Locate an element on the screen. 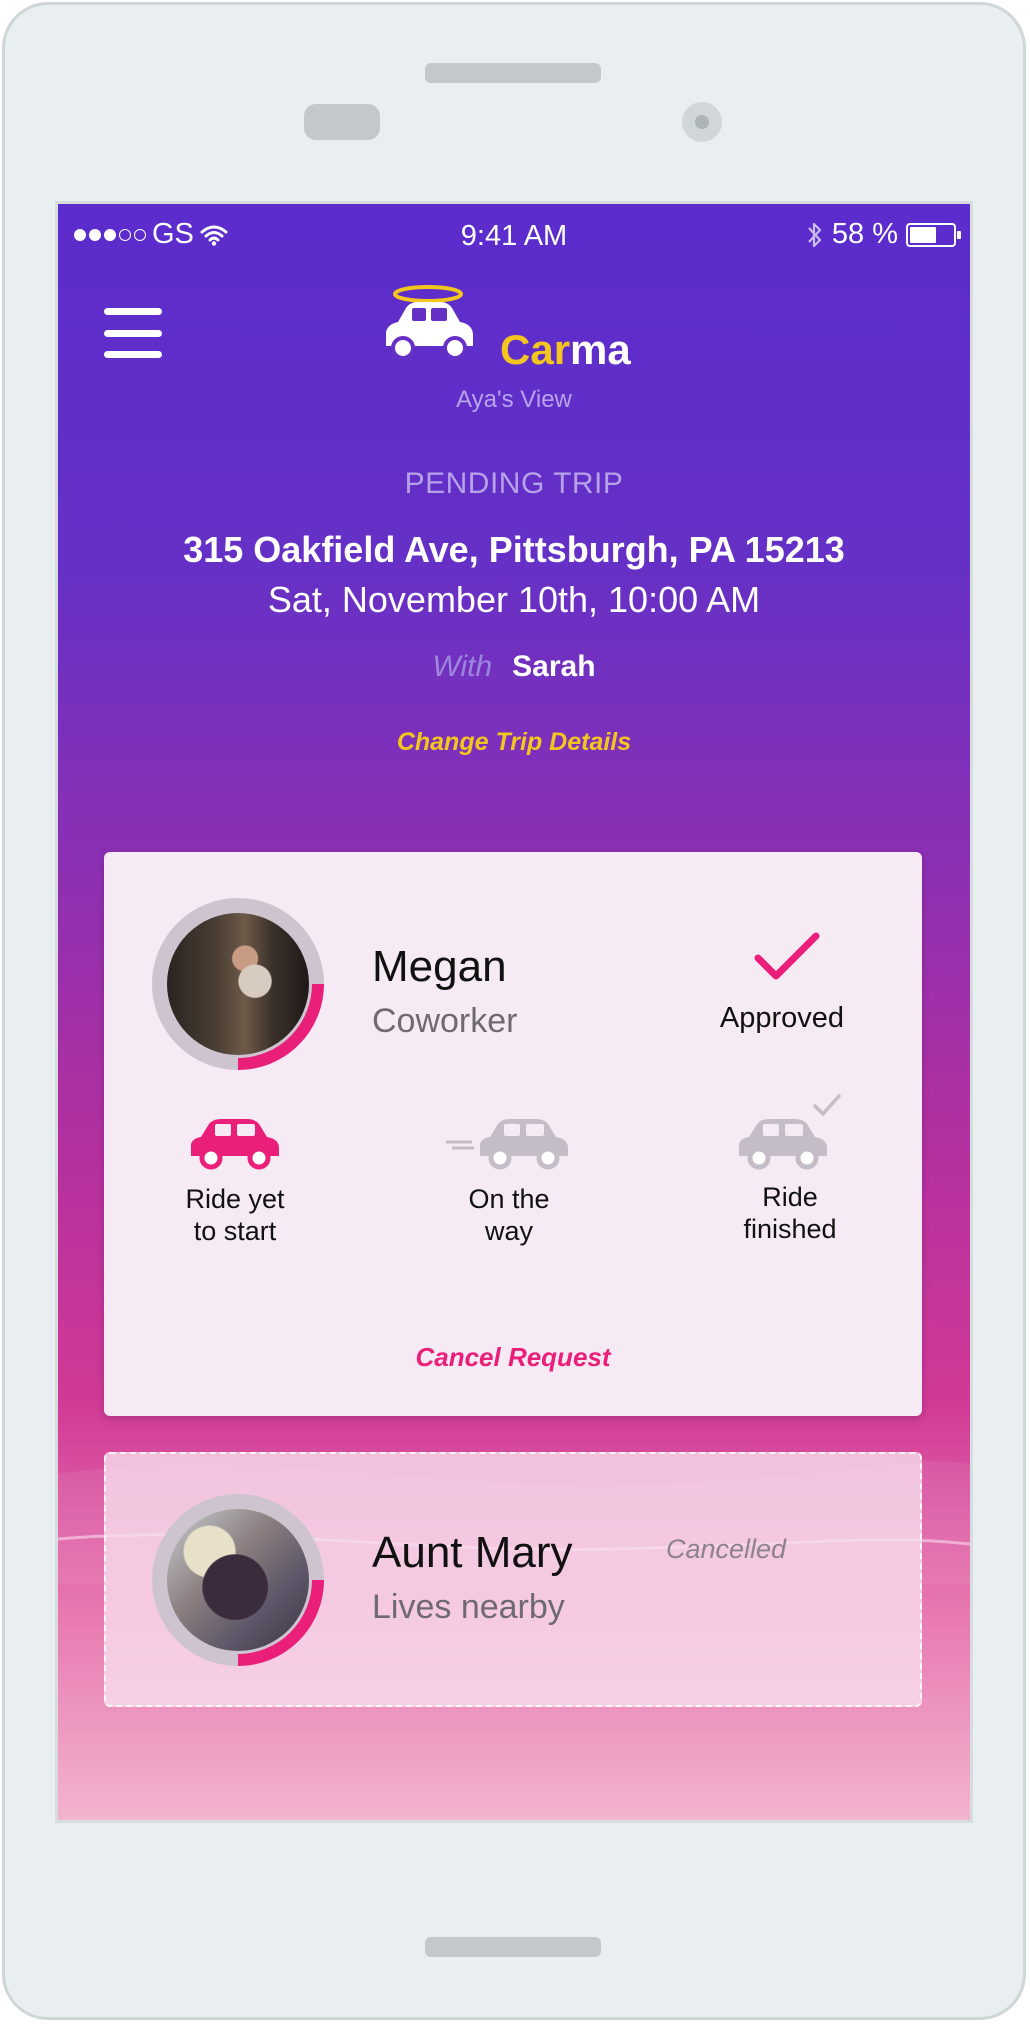 The image size is (1030, 2024). battery-percent: 58 % is located at coordinates (864, 234).